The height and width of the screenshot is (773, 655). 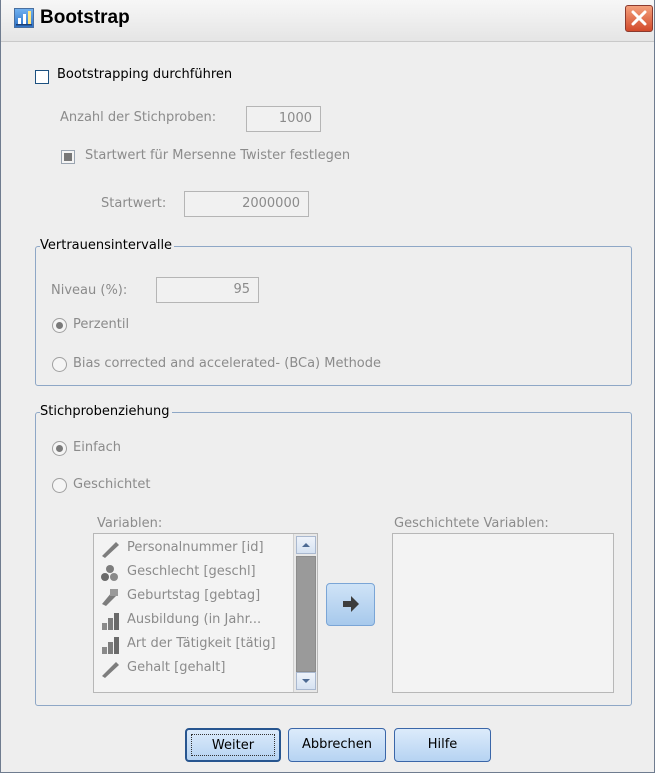 What do you see at coordinates (111, 484) in the screenshot?
I see `stratified-label: Geschichtet` at bounding box center [111, 484].